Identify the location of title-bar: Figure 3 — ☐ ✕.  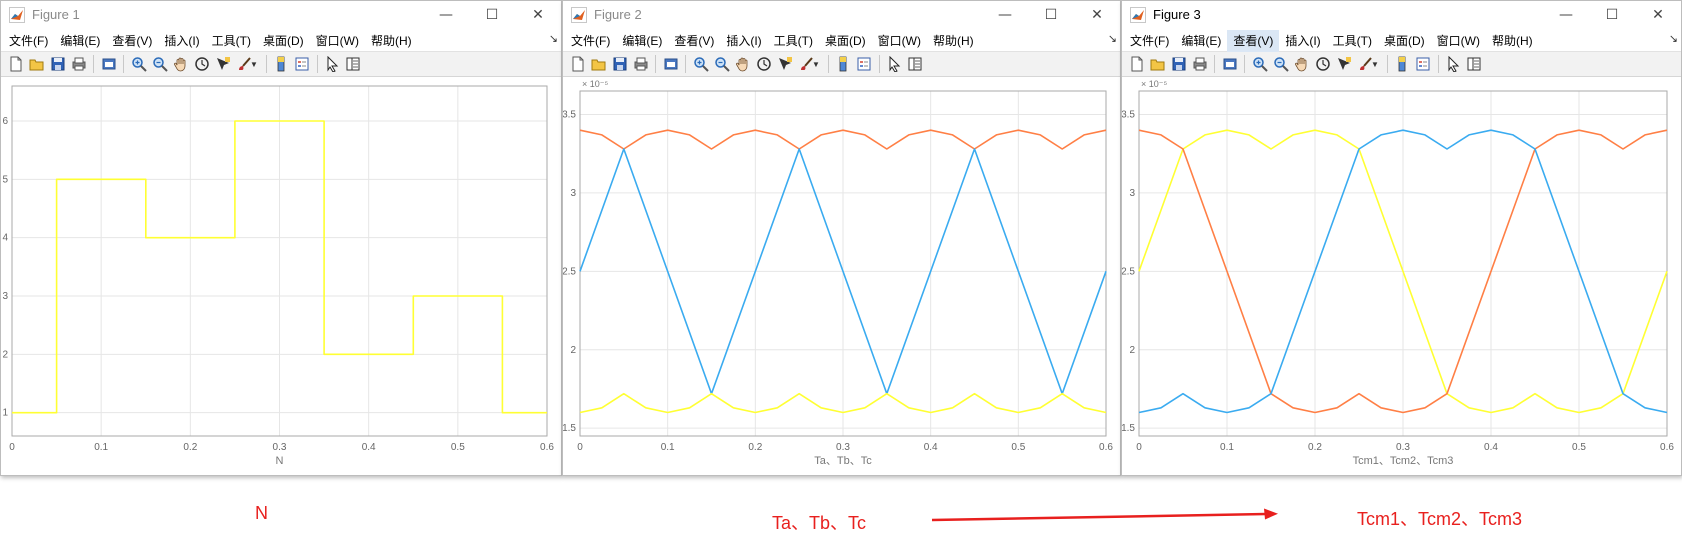
(1401, 15).